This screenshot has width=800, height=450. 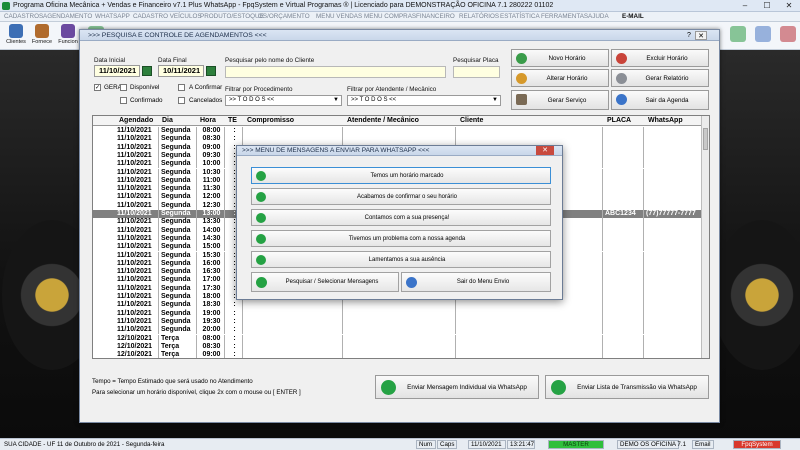 What do you see at coordinates (407, 218) in the screenshot?
I see `message-label: Contamos com a sua presença!` at bounding box center [407, 218].